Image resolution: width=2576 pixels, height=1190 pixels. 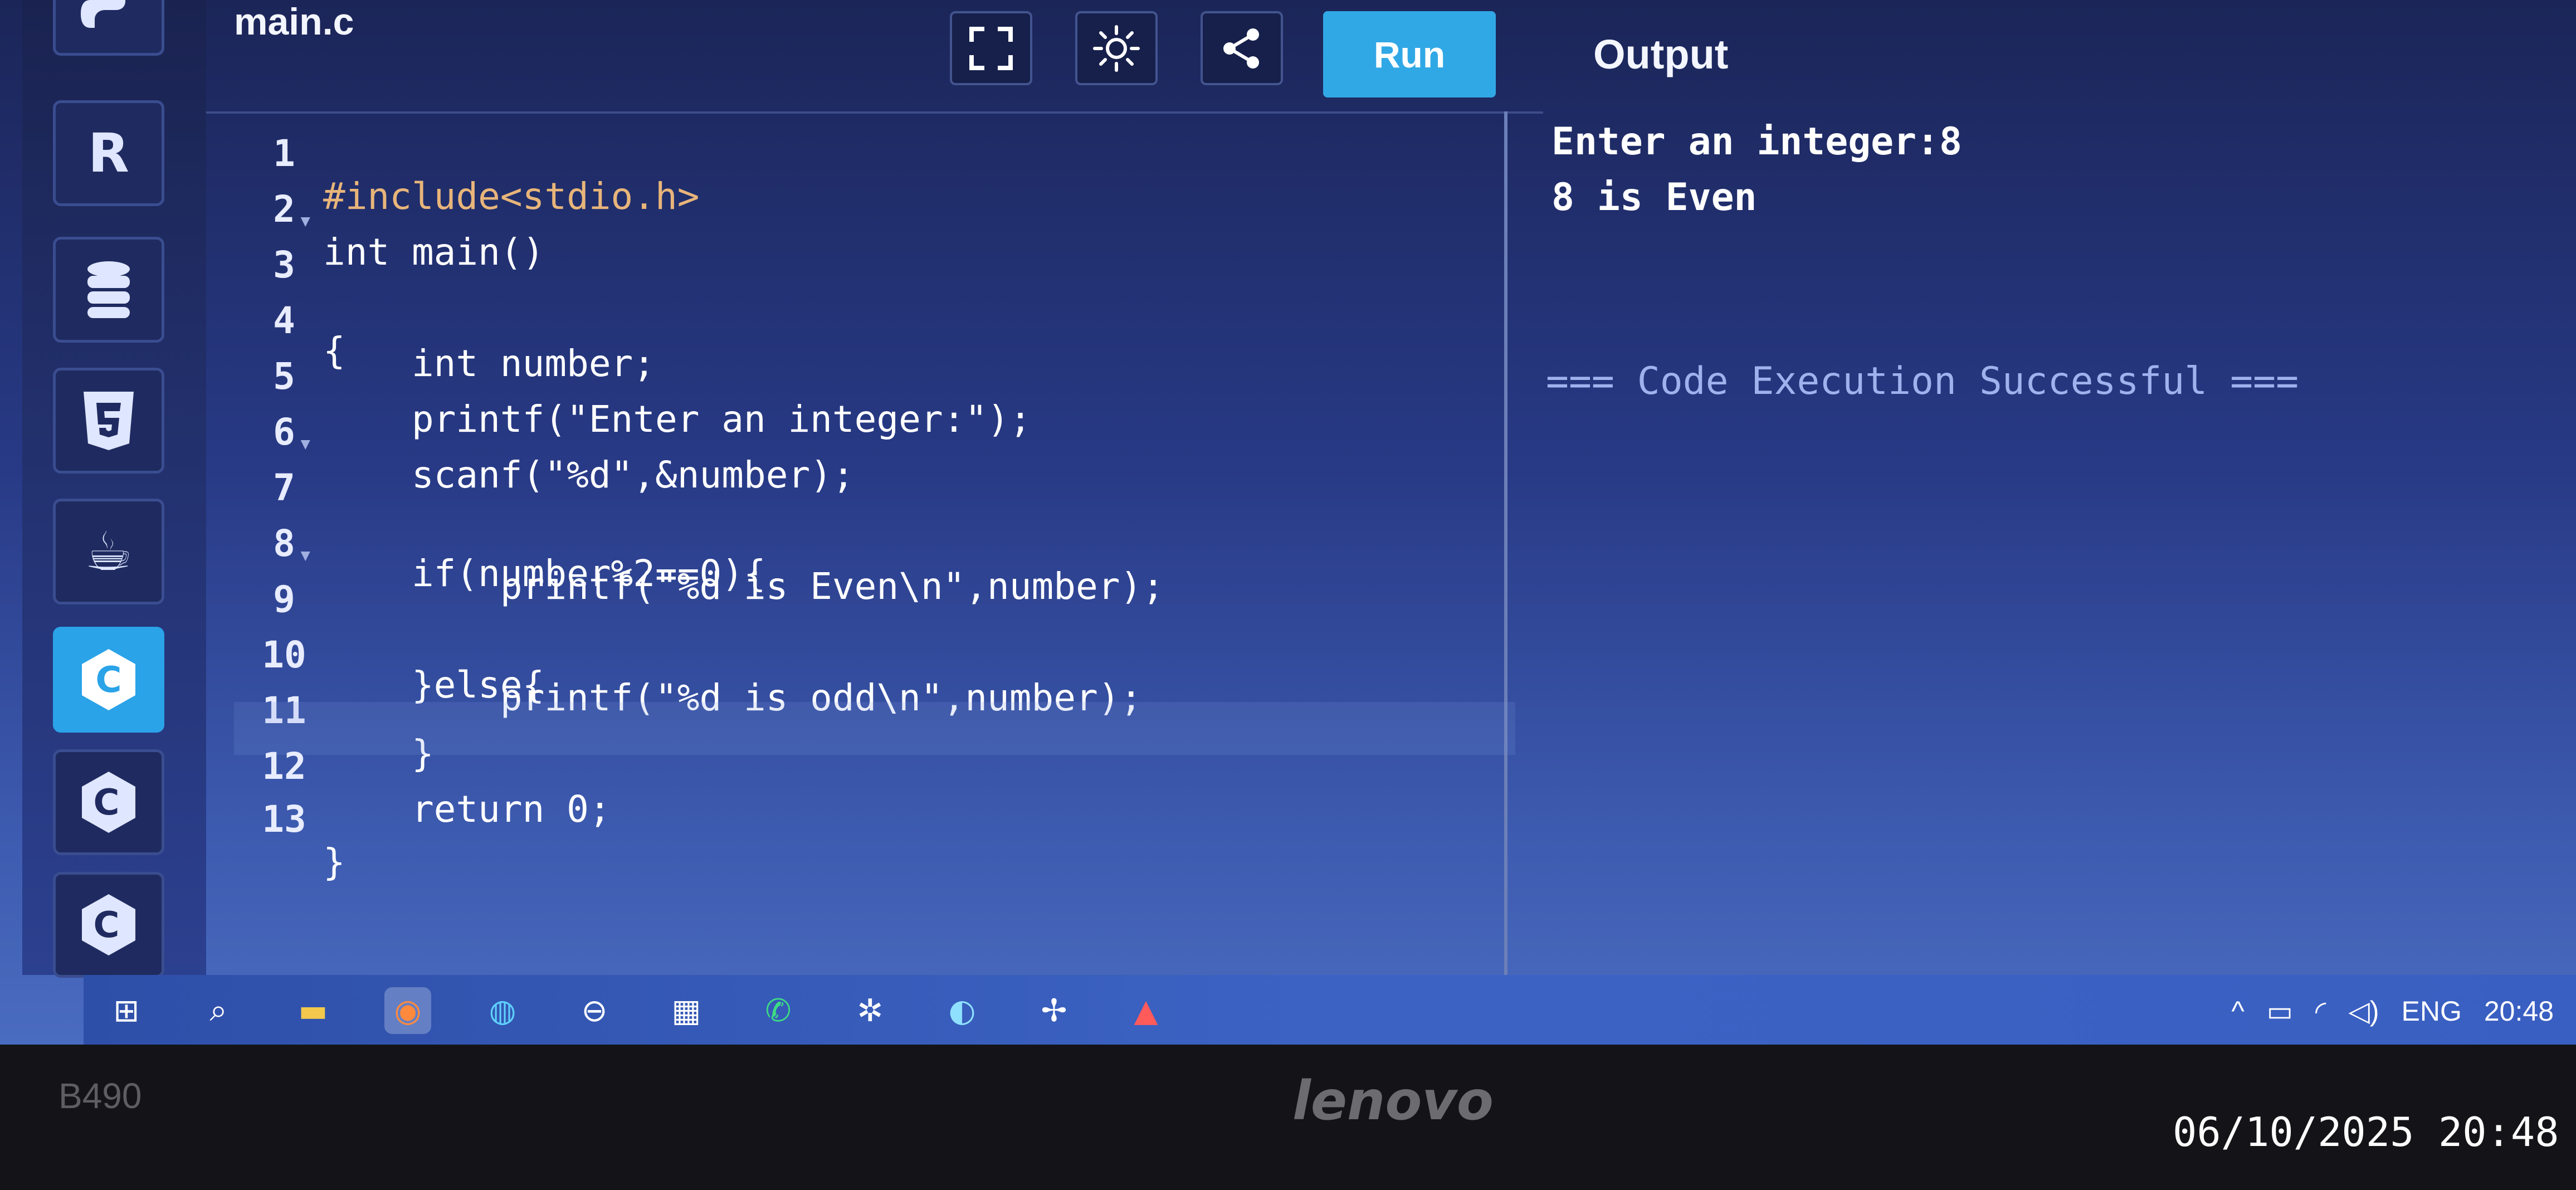 I want to click on database-icon, so click(x=108, y=290).